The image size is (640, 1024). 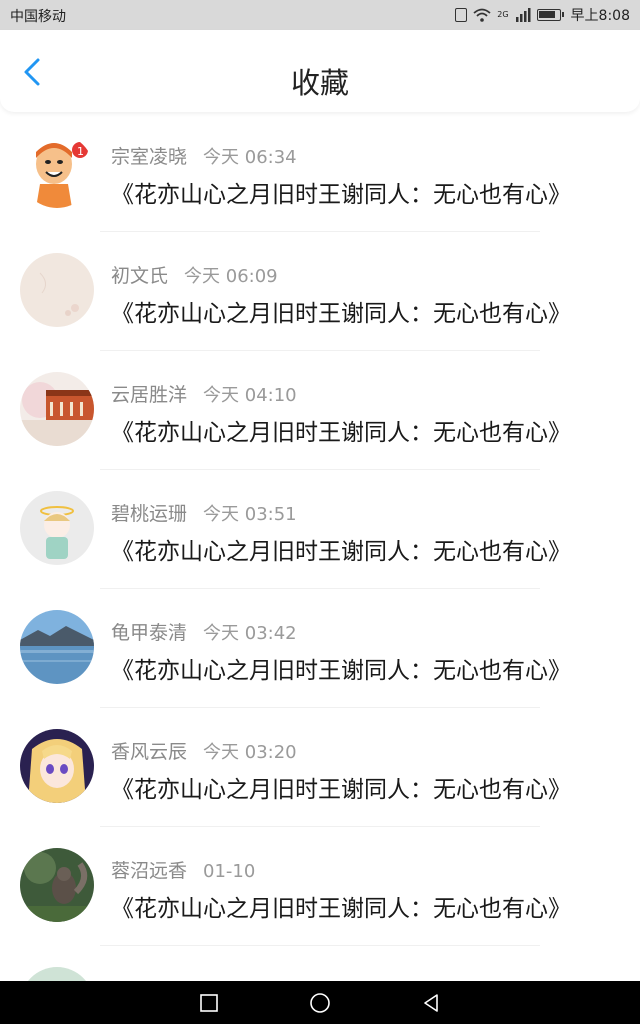 What do you see at coordinates (523, 15) in the screenshot?
I see `signal-icon` at bounding box center [523, 15].